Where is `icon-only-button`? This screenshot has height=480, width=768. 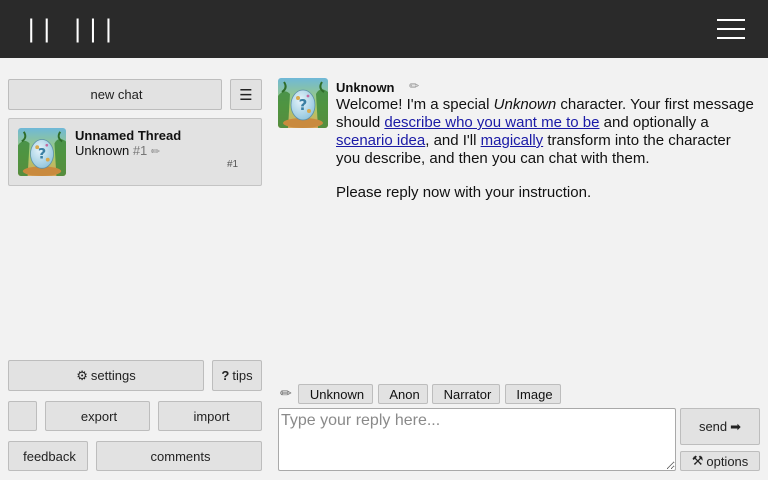
icon-only-button is located at coordinates (22, 416).